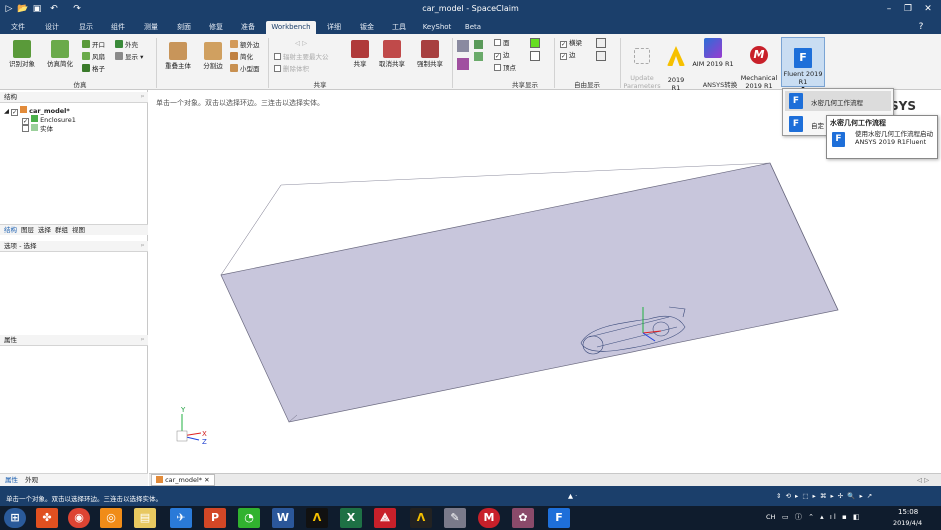 Image resolution: width=941 pixels, height=530 pixels. Describe the element at coordinates (713, 53) in the screenshot. I see `aim-2019-button: AIM 2019 R1` at that location.